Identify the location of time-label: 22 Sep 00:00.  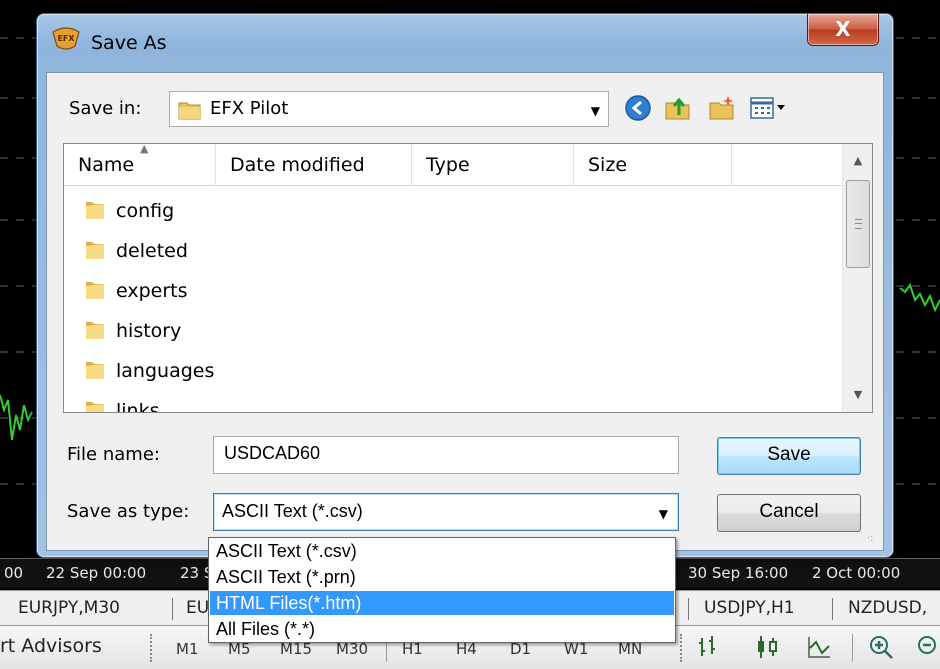
(96, 573).